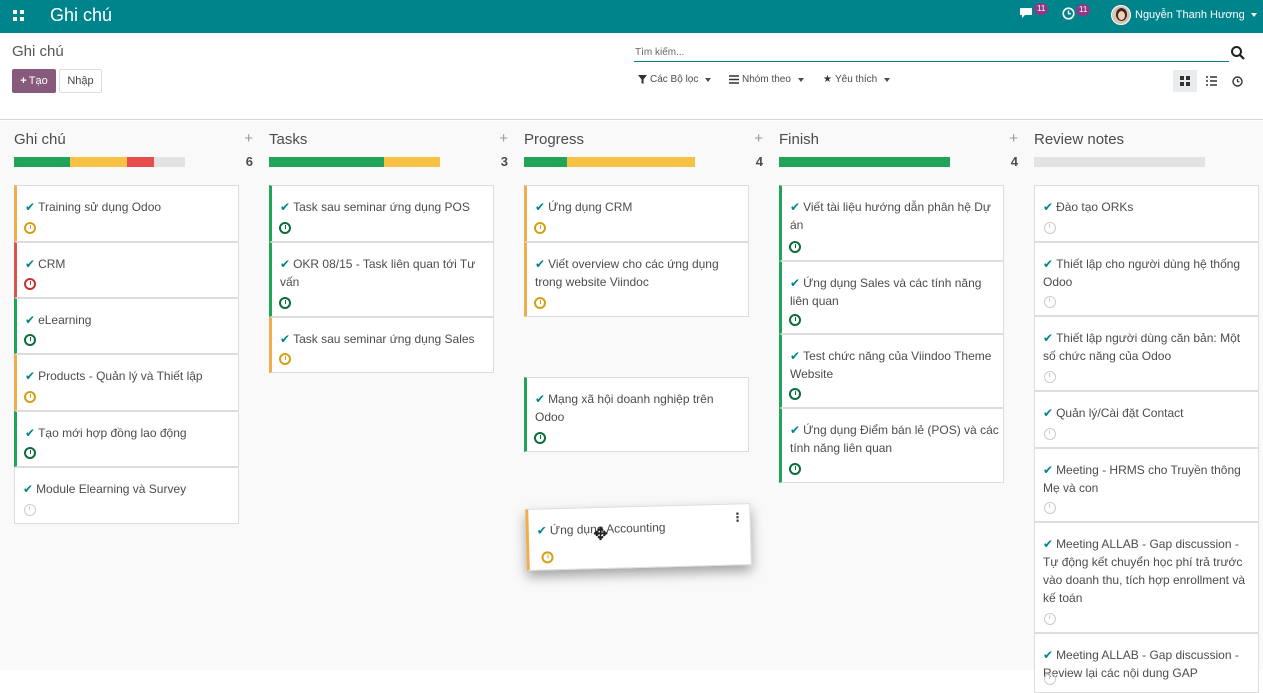 This screenshot has width=1263, height=693. Describe the element at coordinates (126, 382) in the screenshot. I see `kanban-card: ✔ Products - Quản lý và Thiết lập` at that location.